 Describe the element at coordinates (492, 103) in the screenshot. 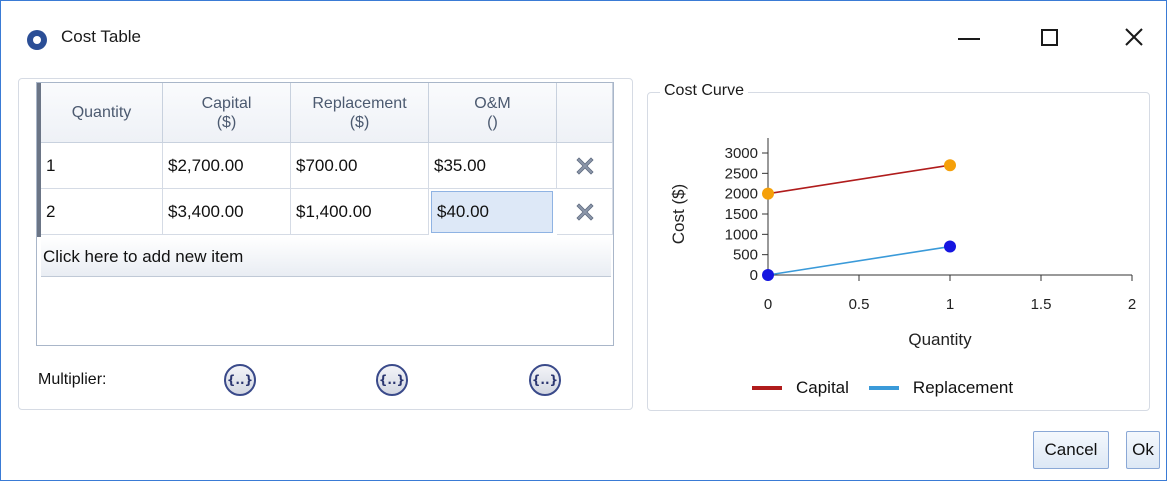

I see `column-header-label: O&M` at that location.